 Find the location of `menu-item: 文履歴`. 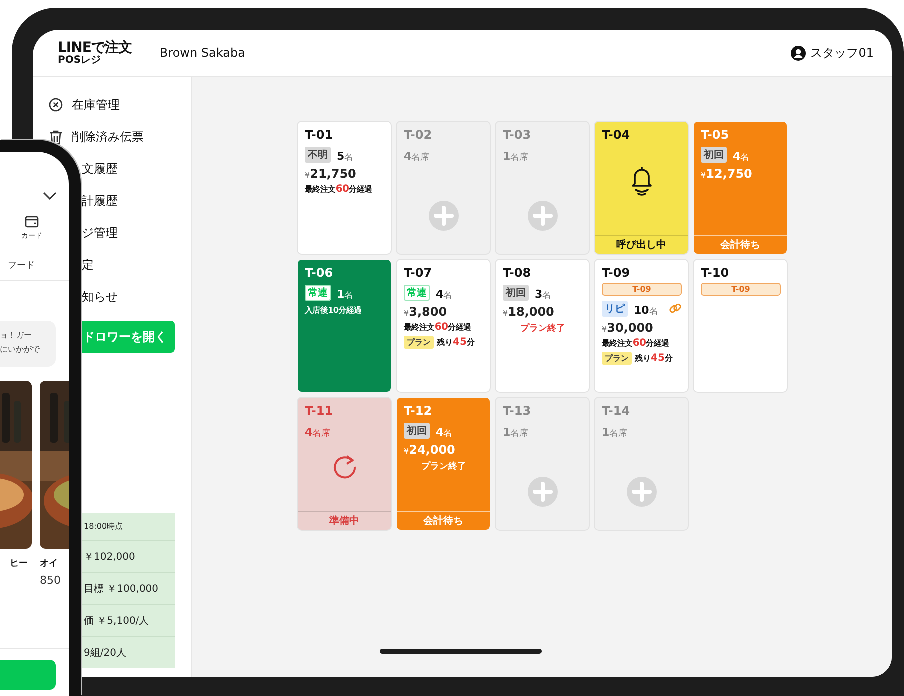

menu-item: 文履歴 is located at coordinates (100, 169).